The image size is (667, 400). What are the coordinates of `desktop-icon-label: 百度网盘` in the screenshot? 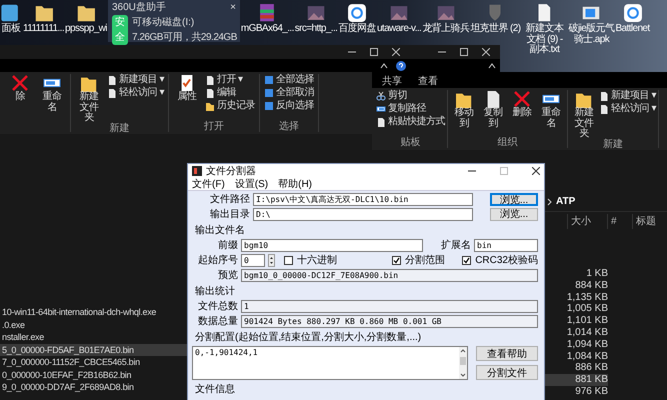 It's located at (357, 29).